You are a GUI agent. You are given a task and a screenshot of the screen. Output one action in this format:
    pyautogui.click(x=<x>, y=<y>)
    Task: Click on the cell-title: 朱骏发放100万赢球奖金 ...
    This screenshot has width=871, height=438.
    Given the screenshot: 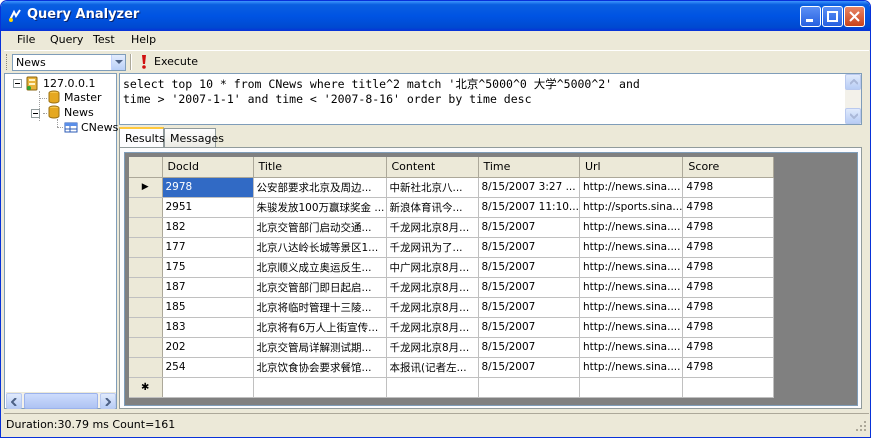 What is the action you would take?
    pyautogui.click(x=320, y=207)
    